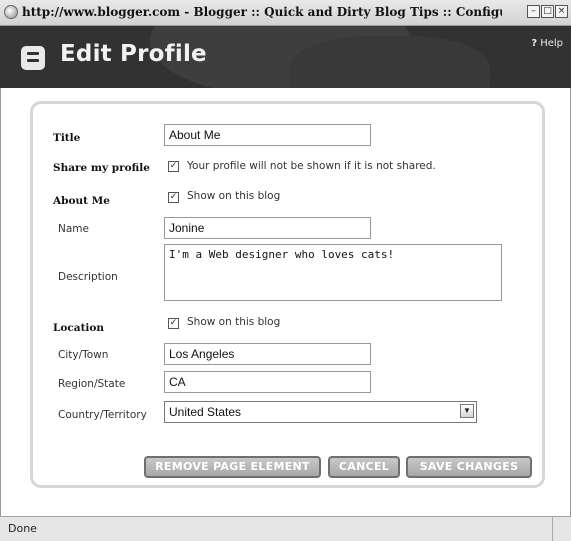  What do you see at coordinates (173, 323) in the screenshot?
I see `location-show-checkbox: ✓` at bounding box center [173, 323].